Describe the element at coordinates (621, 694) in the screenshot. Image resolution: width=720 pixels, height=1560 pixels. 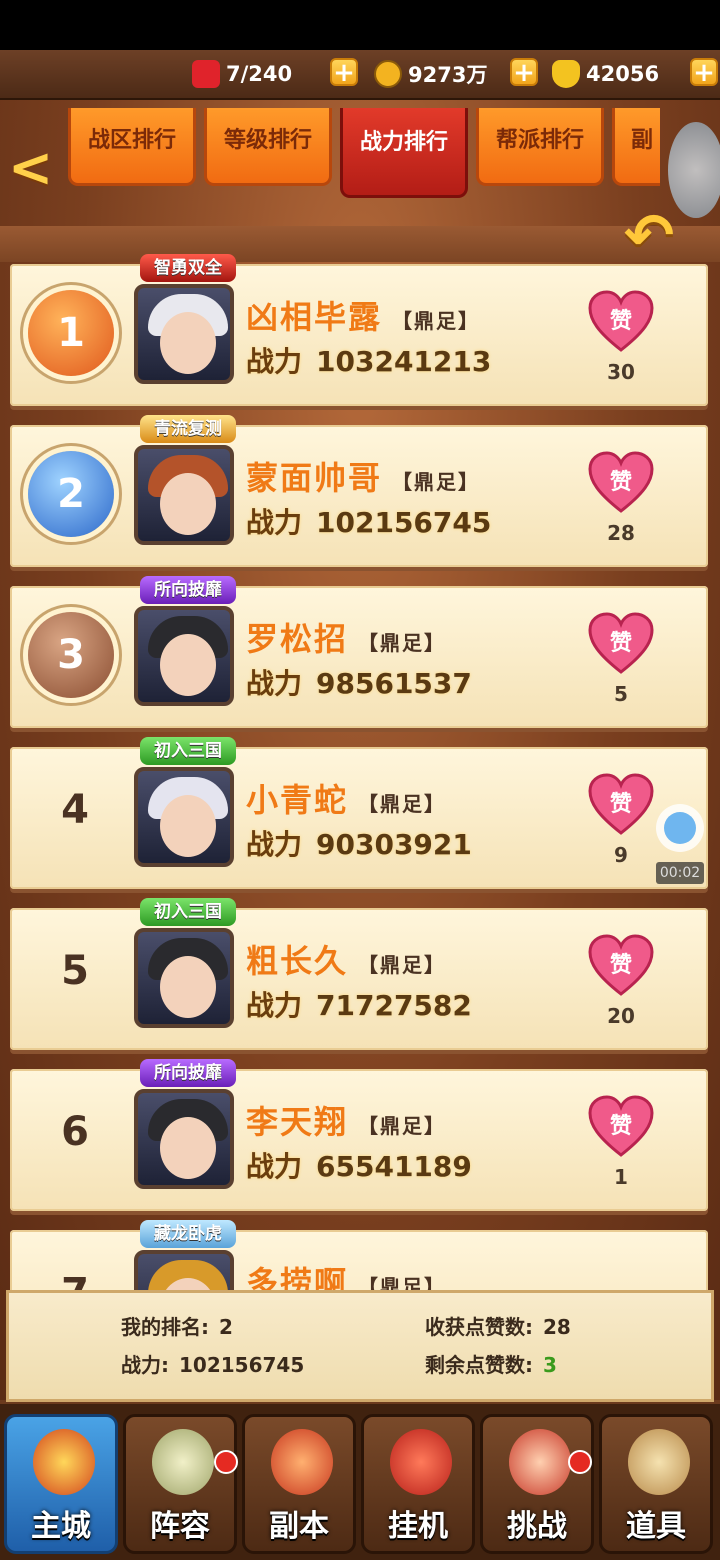
I see `like-count: 5` at that location.